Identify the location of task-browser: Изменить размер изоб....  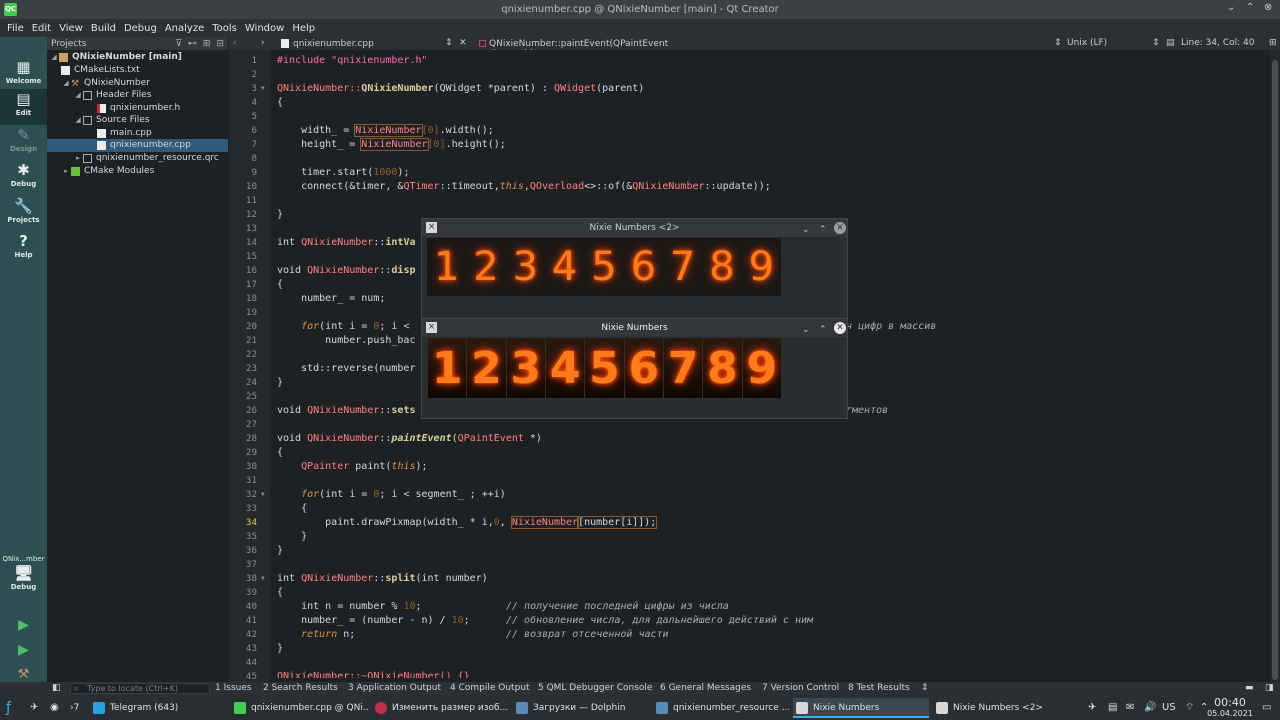
(440, 708).